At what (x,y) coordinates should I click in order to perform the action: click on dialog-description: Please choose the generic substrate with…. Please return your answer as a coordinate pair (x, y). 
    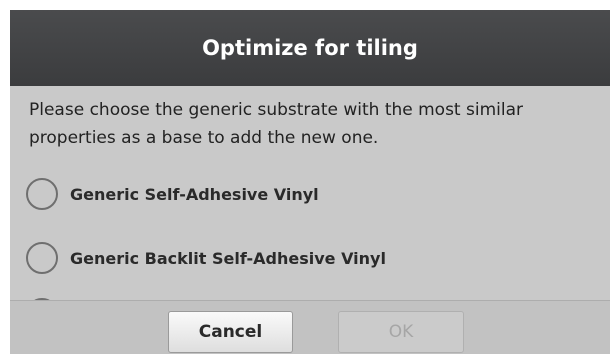
    Looking at the image, I should click on (276, 124).